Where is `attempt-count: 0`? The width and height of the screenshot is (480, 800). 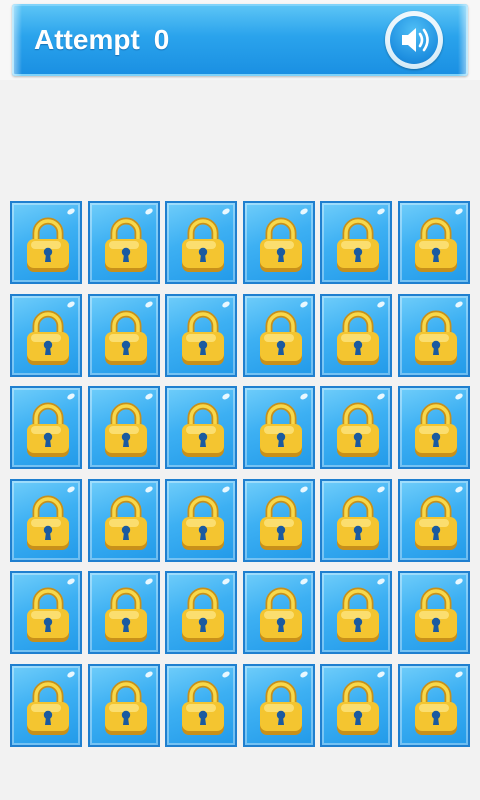 attempt-count: 0 is located at coordinates (161, 39).